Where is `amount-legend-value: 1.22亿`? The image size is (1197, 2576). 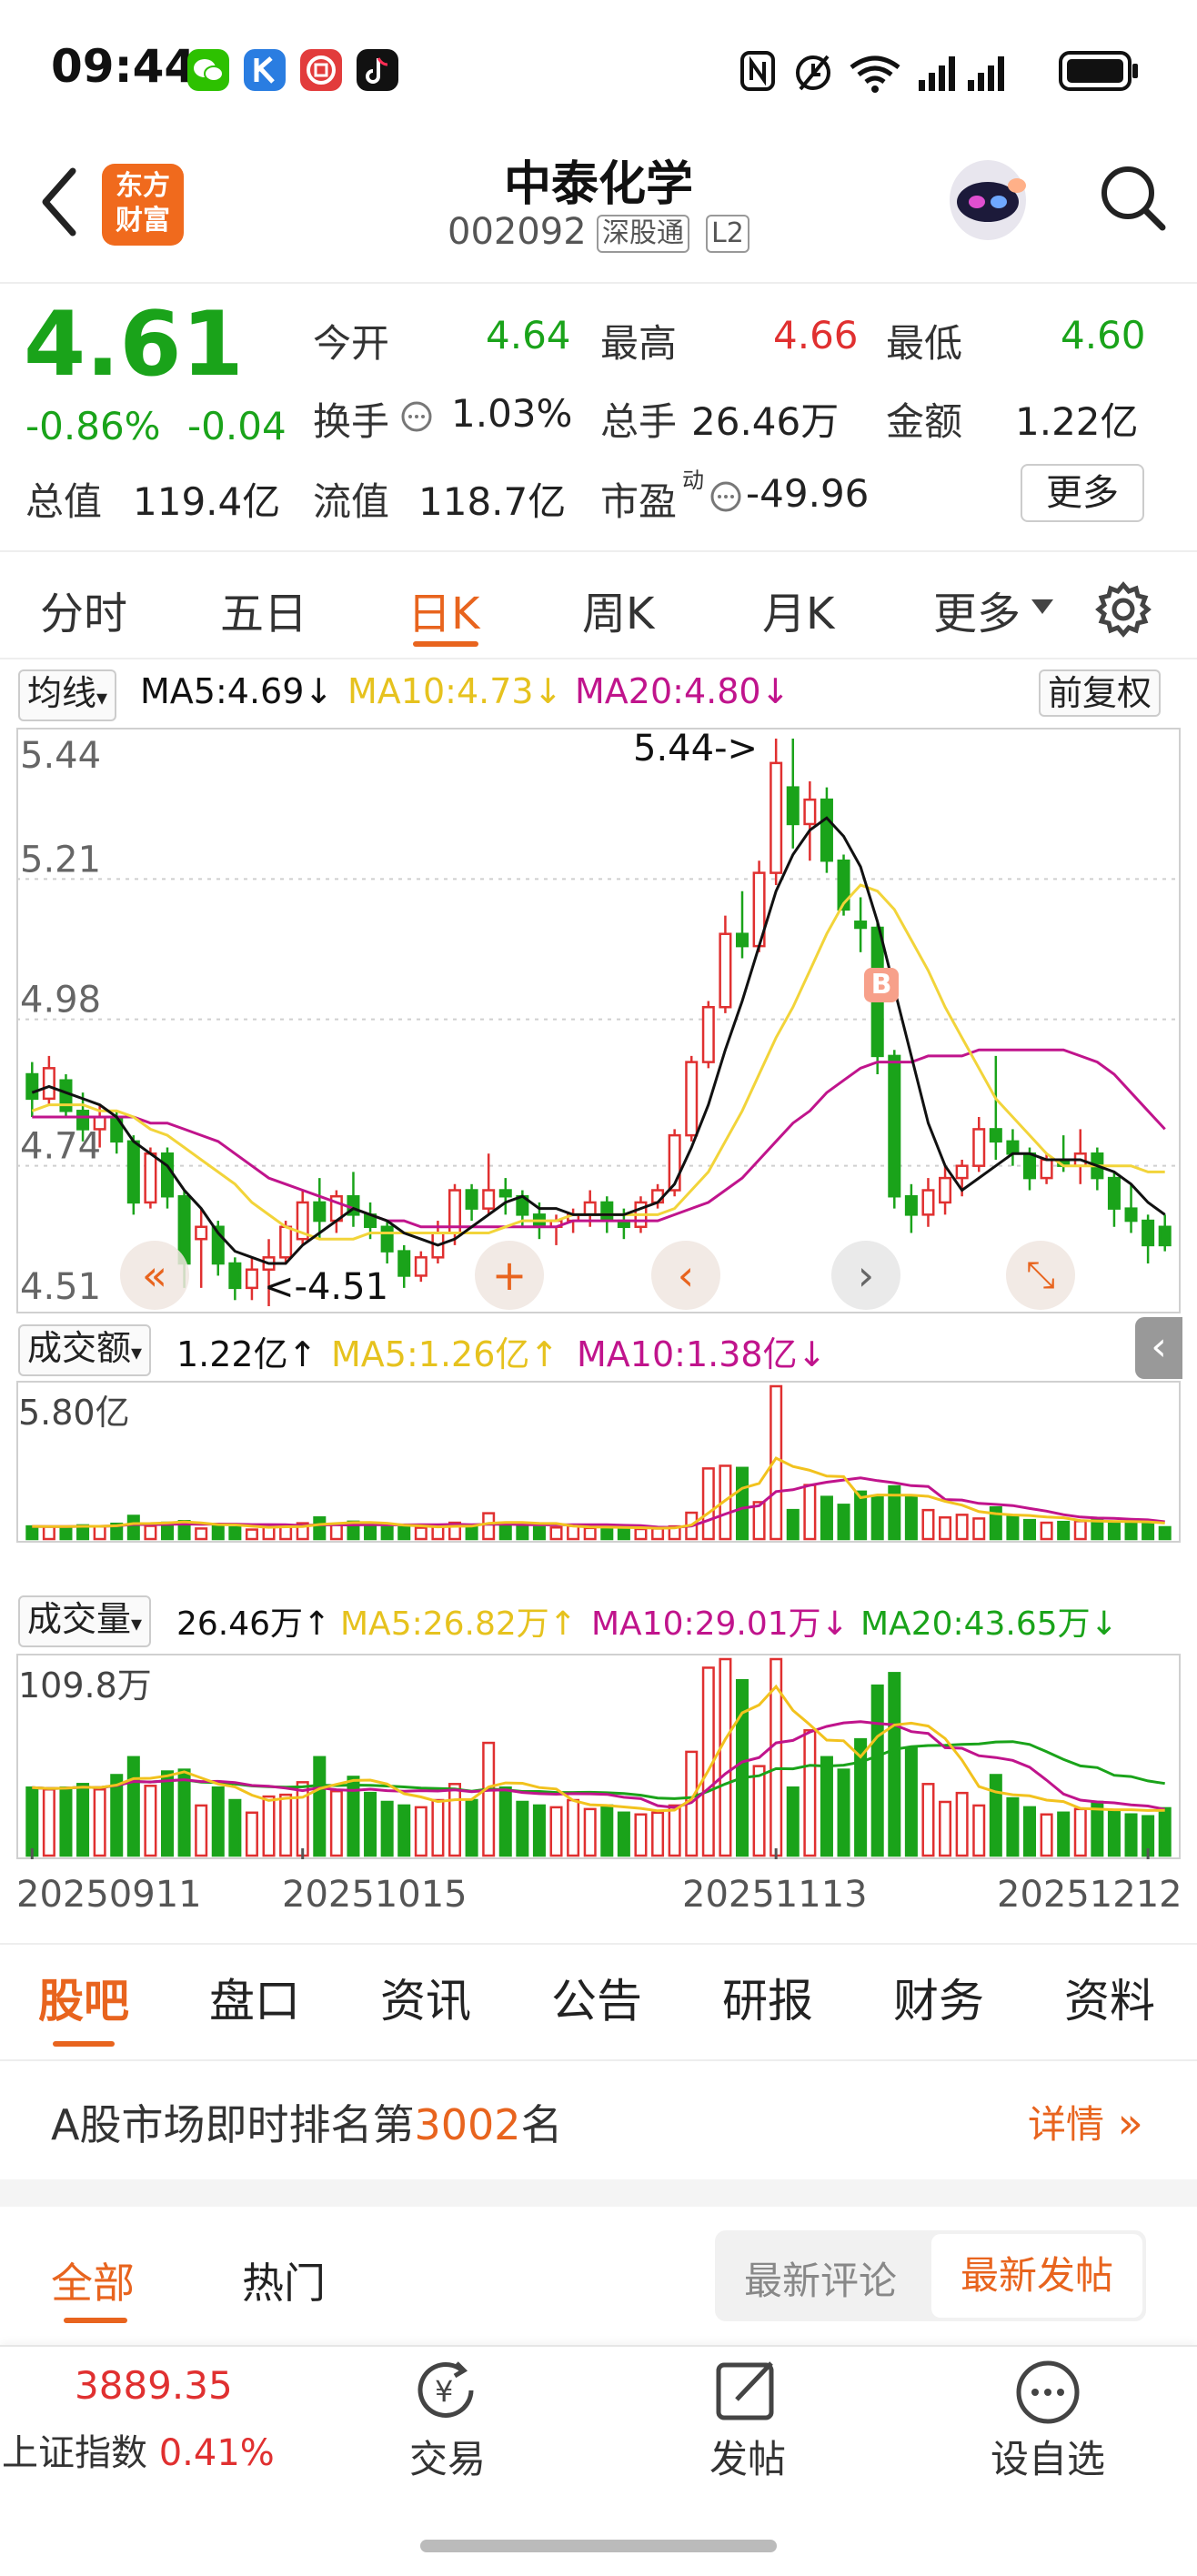
amount-legend-value: 1.22亿 is located at coordinates (232, 1354).